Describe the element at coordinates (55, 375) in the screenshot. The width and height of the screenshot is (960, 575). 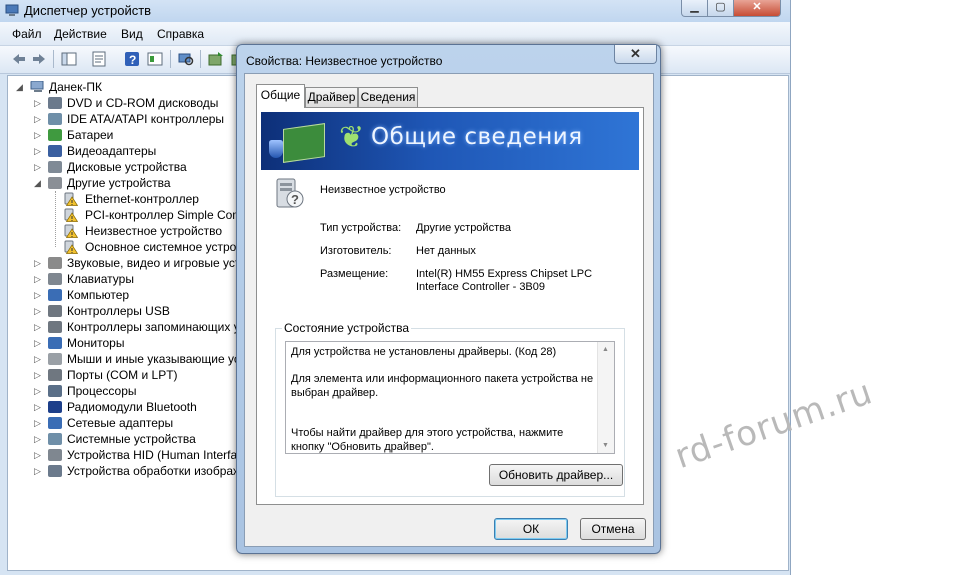
I see `port-icon` at that location.